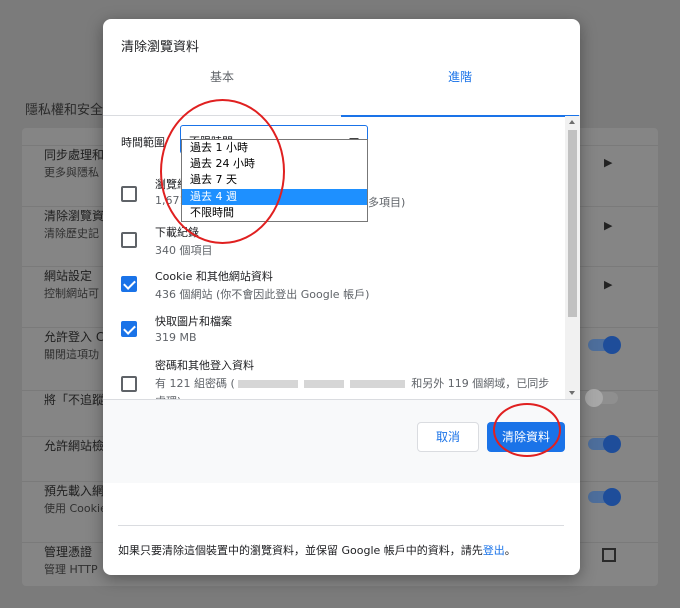 Image resolution: width=680 pixels, height=608 pixels. What do you see at coordinates (387, 202) in the screenshot?
I see `item-subtitle-end: 多項目)` at bounding box center [387, 202].